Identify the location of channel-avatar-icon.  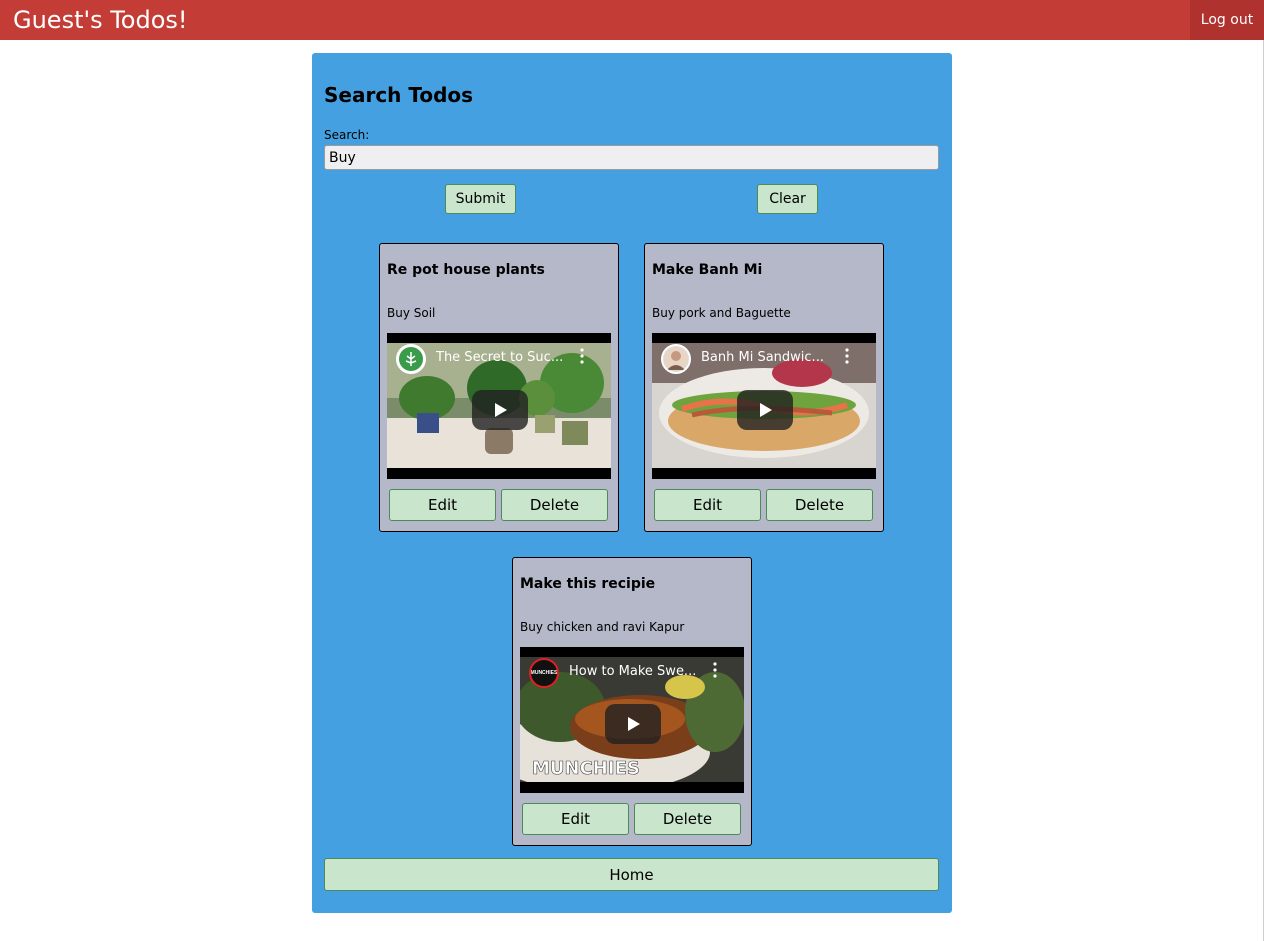
(676, 359).